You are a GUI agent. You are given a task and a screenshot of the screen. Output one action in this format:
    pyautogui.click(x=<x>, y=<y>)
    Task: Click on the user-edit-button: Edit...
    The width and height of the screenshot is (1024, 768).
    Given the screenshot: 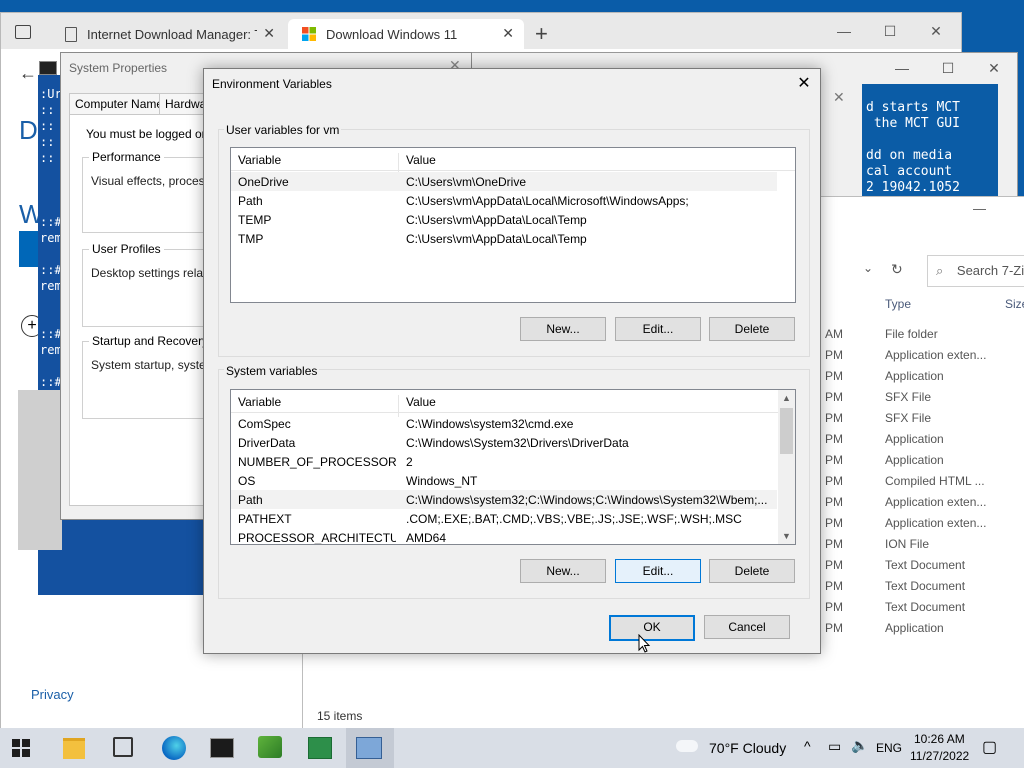 What is the action you would take?
    pyautogui.click(x=658, y=329)
    